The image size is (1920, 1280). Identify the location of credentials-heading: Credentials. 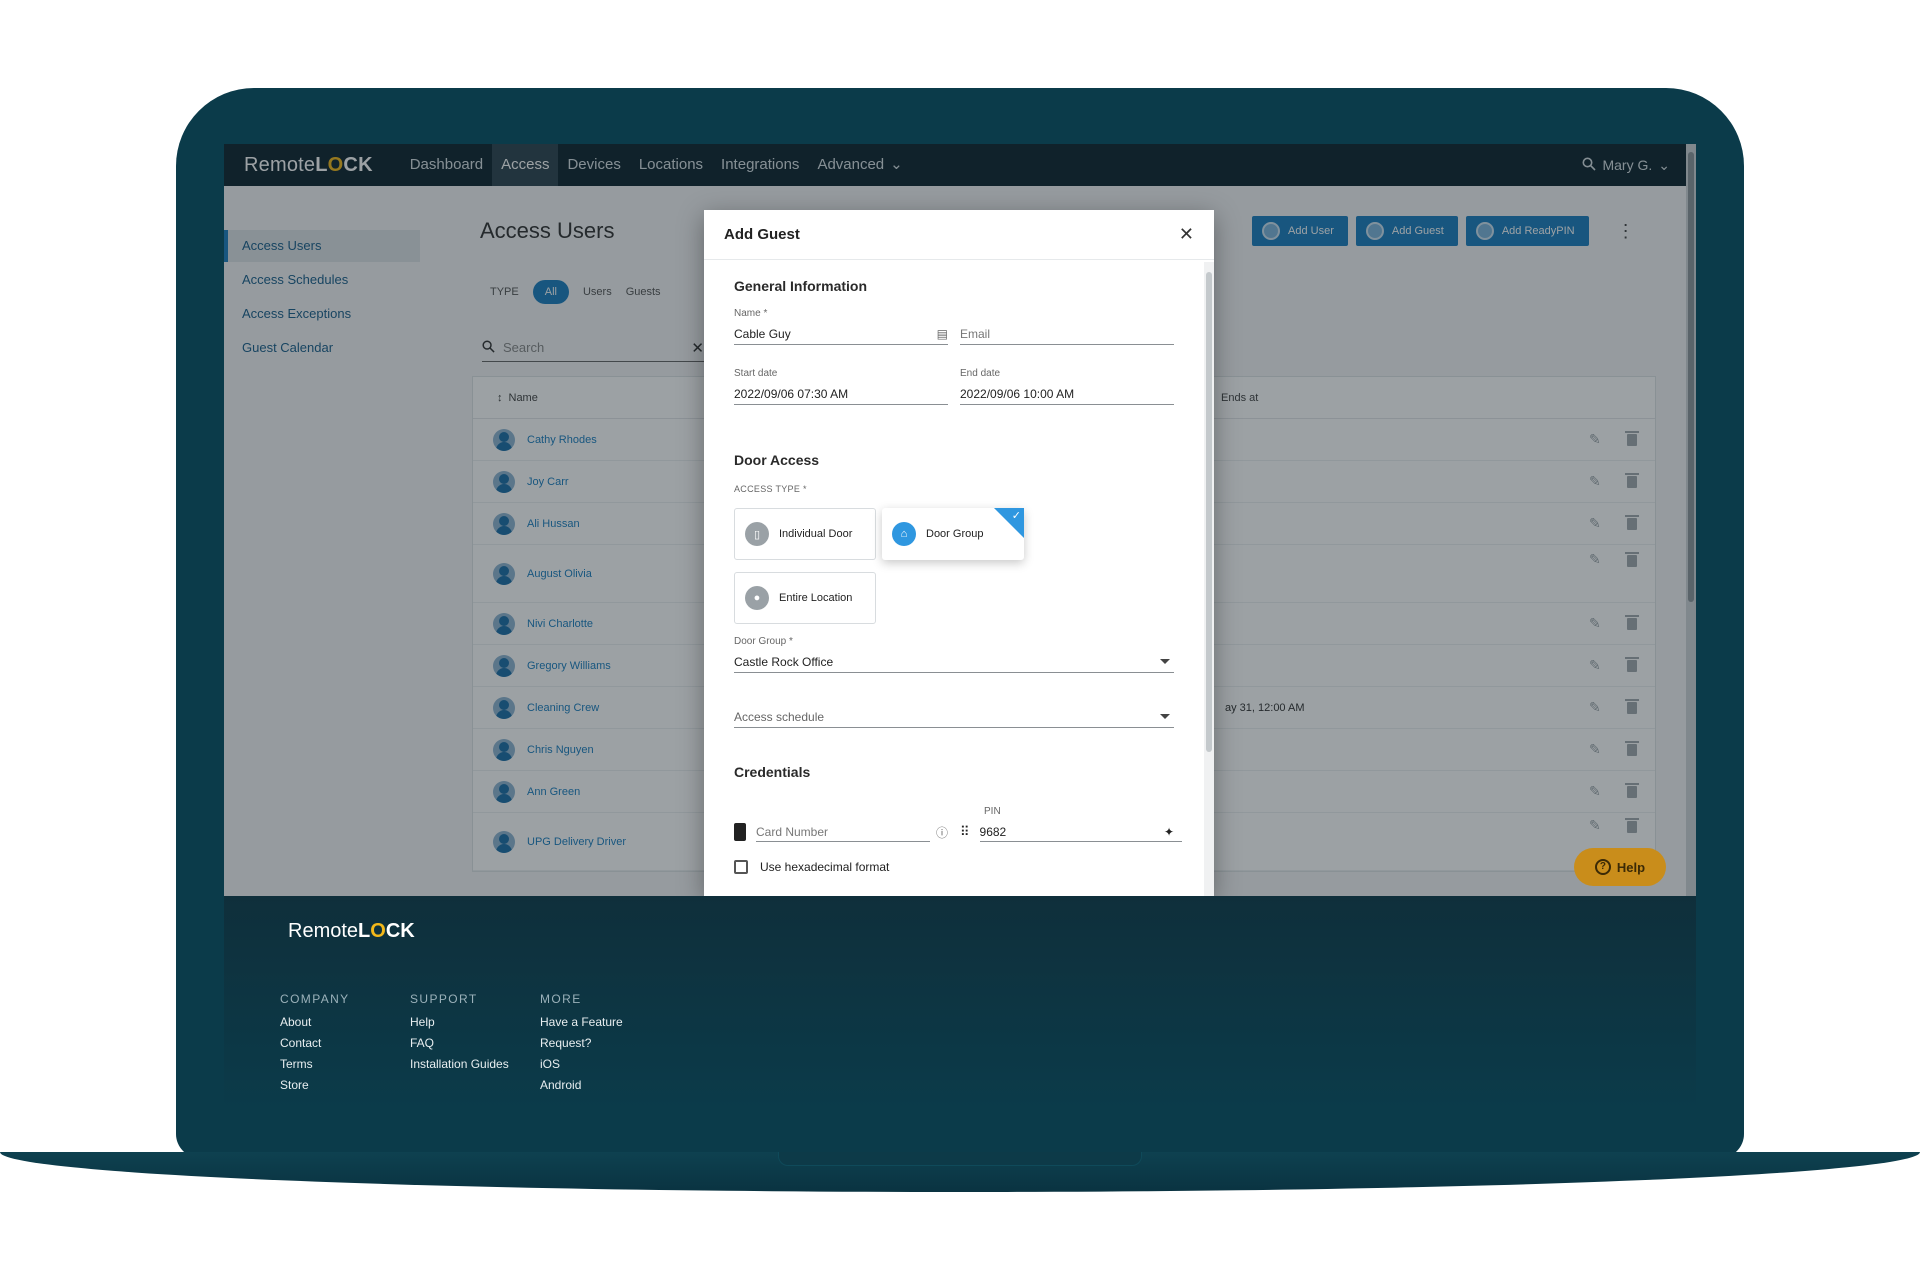
(772, 772).